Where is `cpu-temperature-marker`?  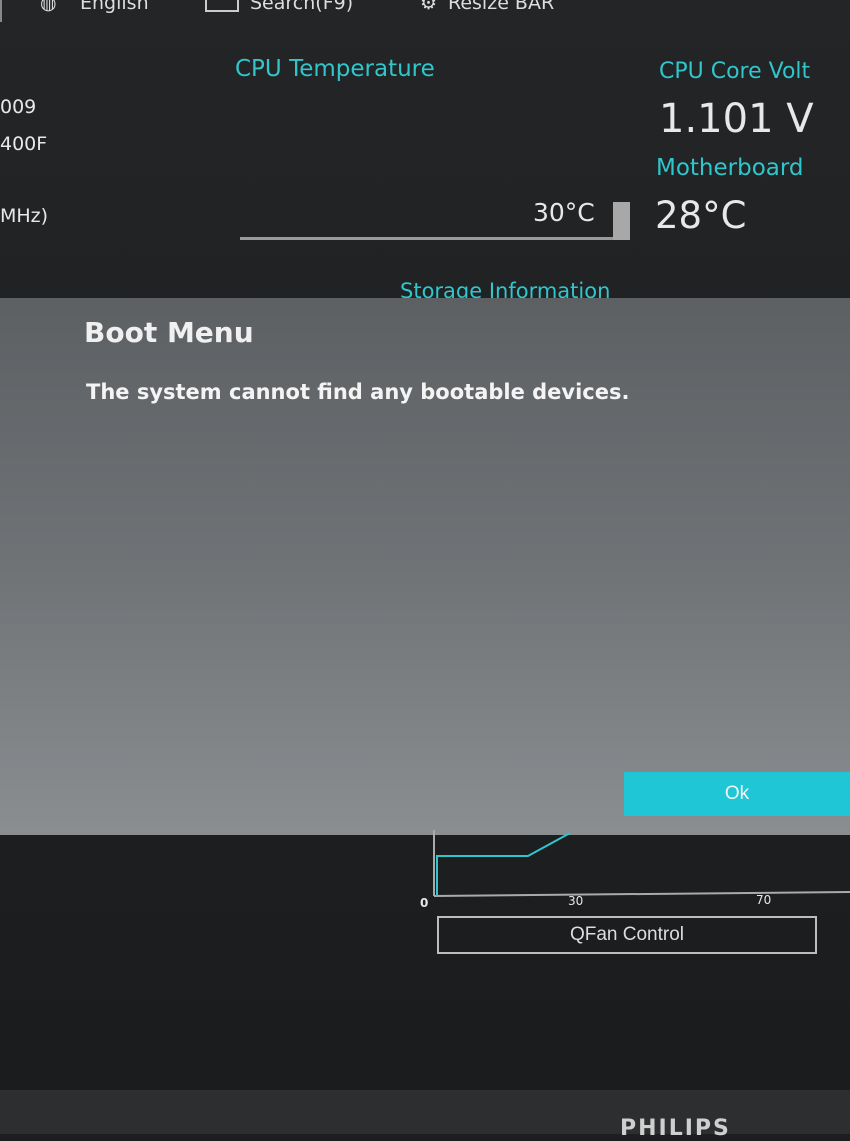
cpu-temperature-marker is located at coordinates (621, 221).